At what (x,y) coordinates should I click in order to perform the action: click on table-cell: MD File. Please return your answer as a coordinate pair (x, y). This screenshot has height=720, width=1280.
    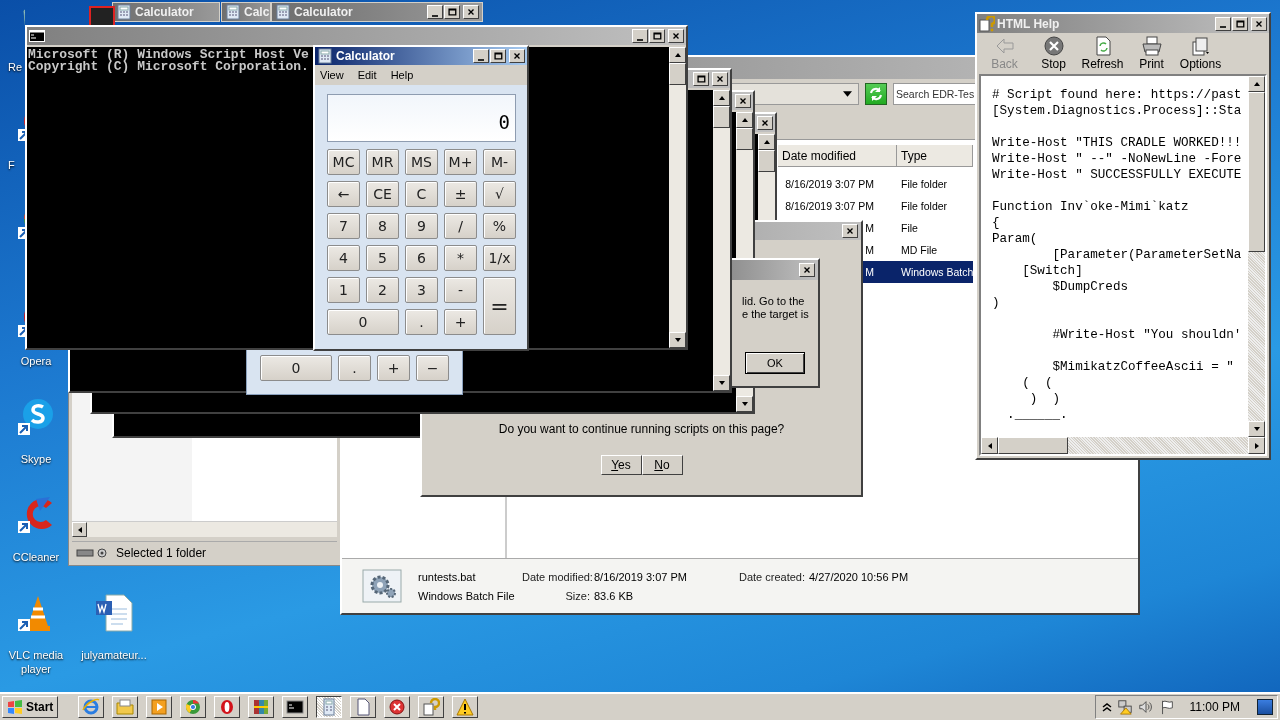
    Looking at the image, I should click on (935, 250).